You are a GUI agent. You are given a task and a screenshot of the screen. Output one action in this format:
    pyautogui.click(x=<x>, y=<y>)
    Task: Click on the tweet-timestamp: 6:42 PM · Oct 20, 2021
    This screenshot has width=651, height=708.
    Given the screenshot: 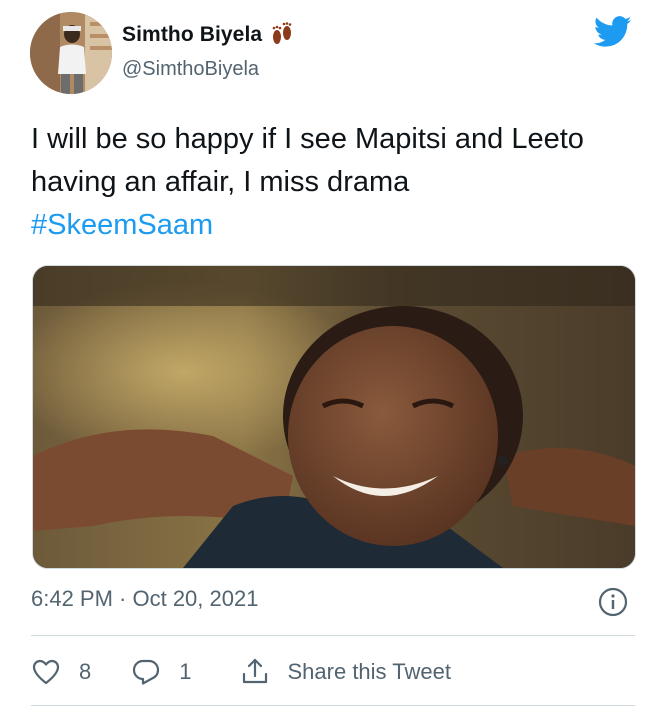 What is the action you would take?
    pyautogui.click(x=144, y=599)
    